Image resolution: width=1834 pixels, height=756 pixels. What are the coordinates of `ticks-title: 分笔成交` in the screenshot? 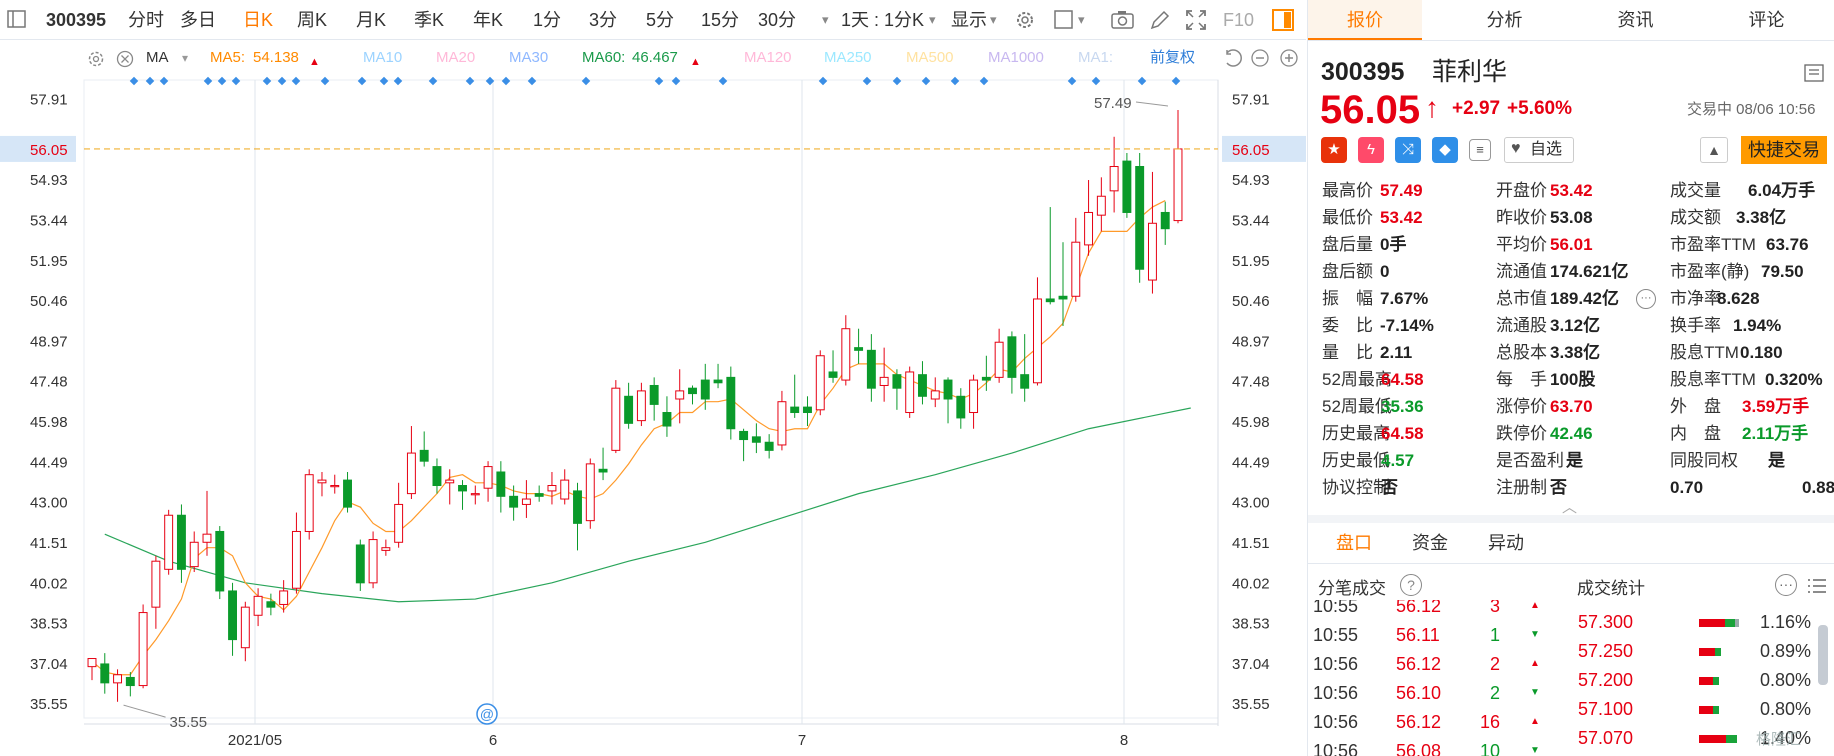 It's located at (1352, 588).